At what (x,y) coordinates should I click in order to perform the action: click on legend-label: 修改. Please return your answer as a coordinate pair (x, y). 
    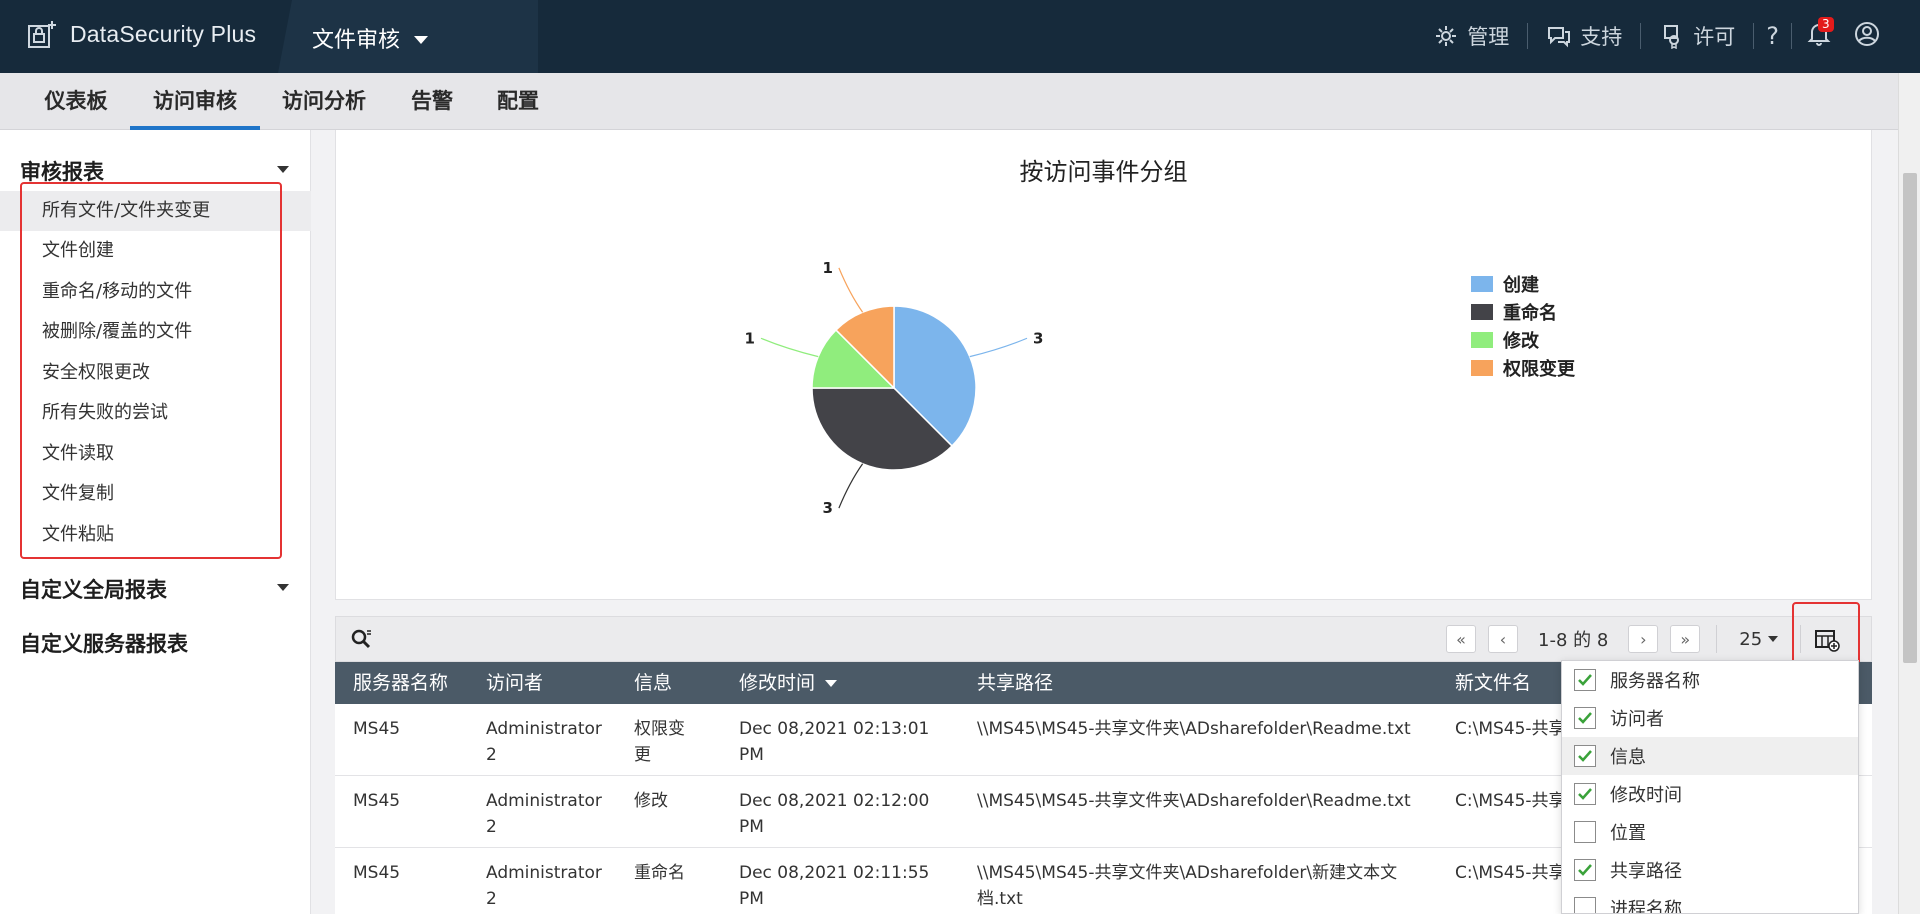
    Looking at the image, I should click on (1521, 341).